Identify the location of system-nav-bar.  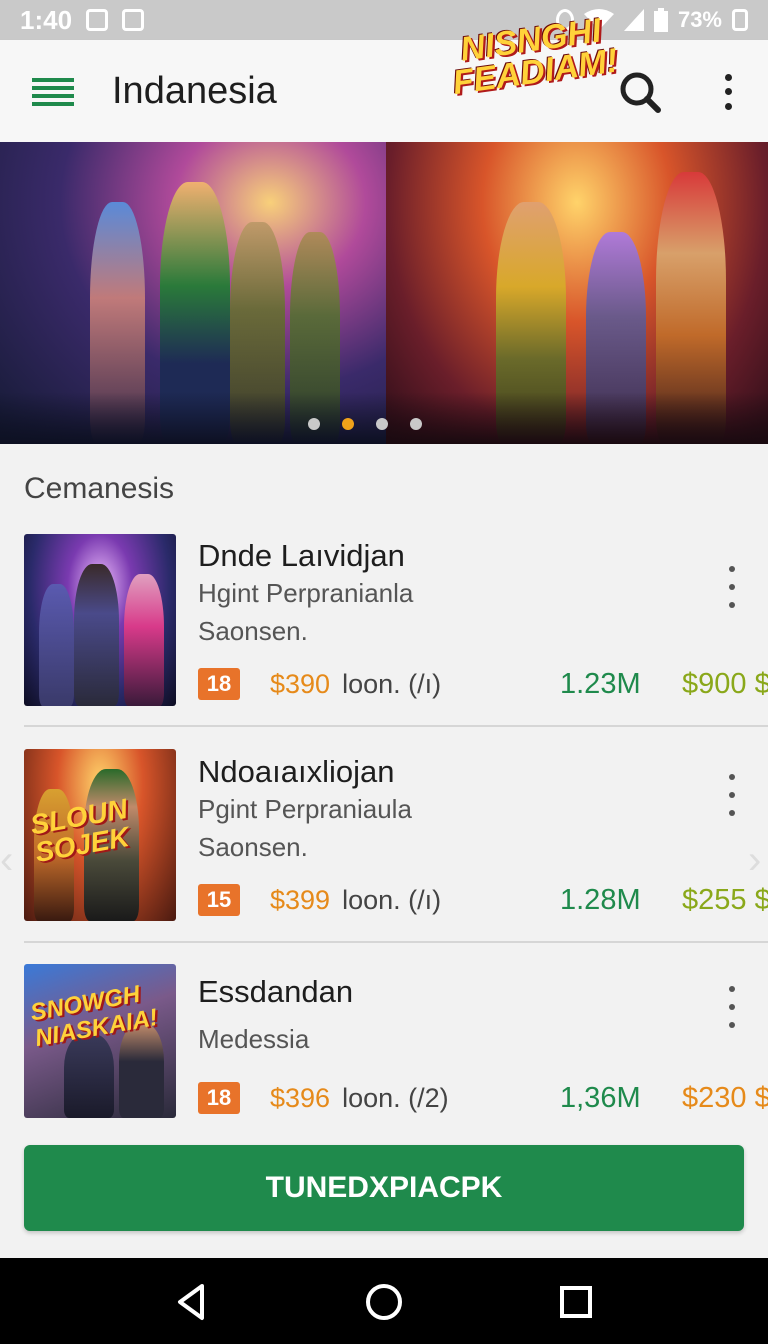
(384, 1301).